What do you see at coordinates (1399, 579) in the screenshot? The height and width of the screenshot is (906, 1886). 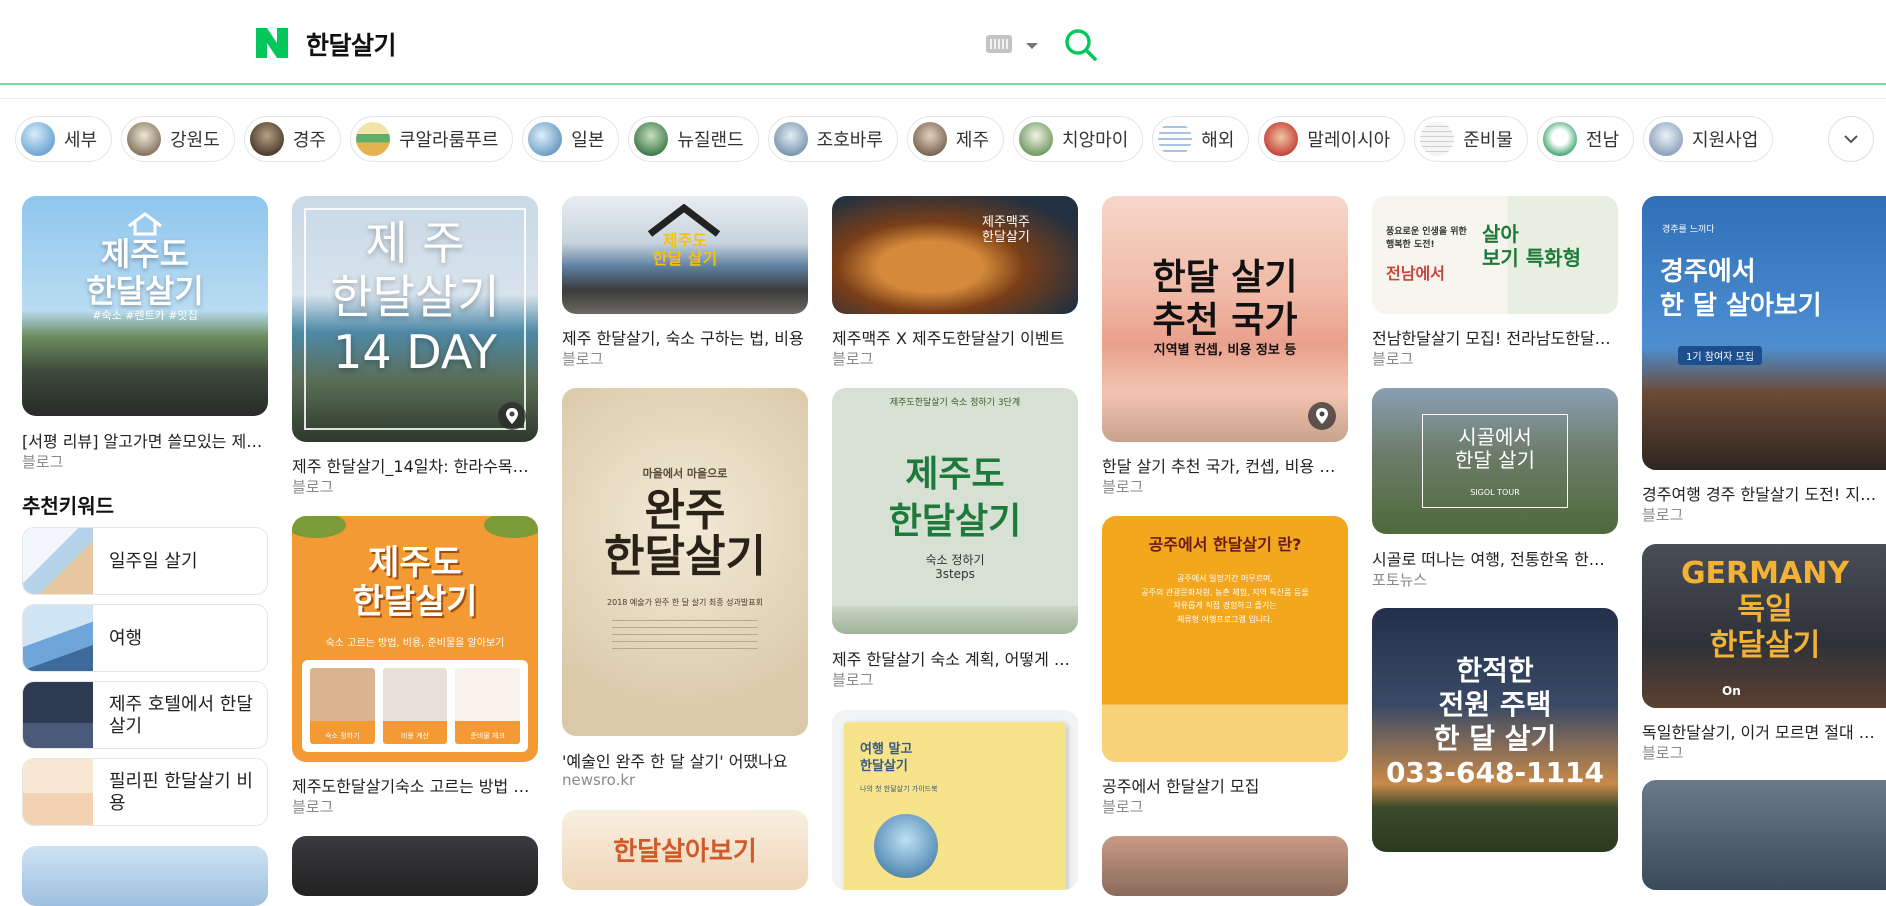 I see `card-source: 포토뉴스` at bounding box center [1399, 579].